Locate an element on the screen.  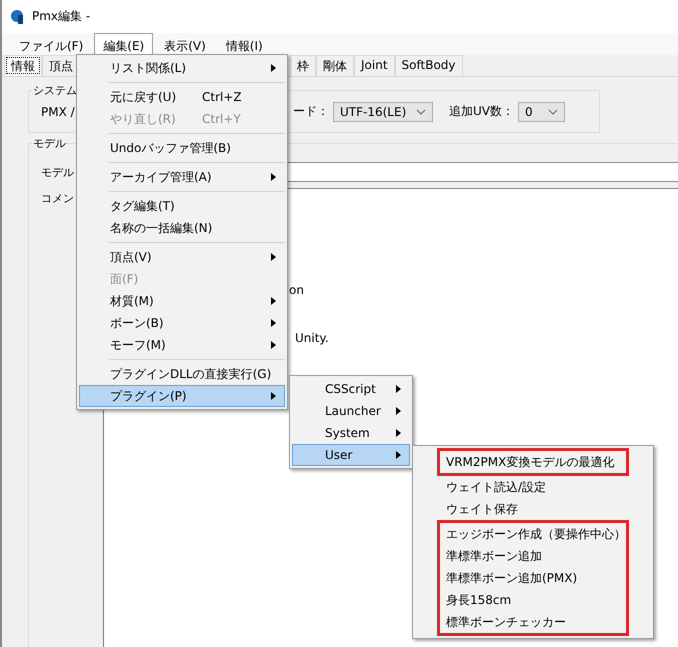
menu-item: User is located at coordinates (351, 455).